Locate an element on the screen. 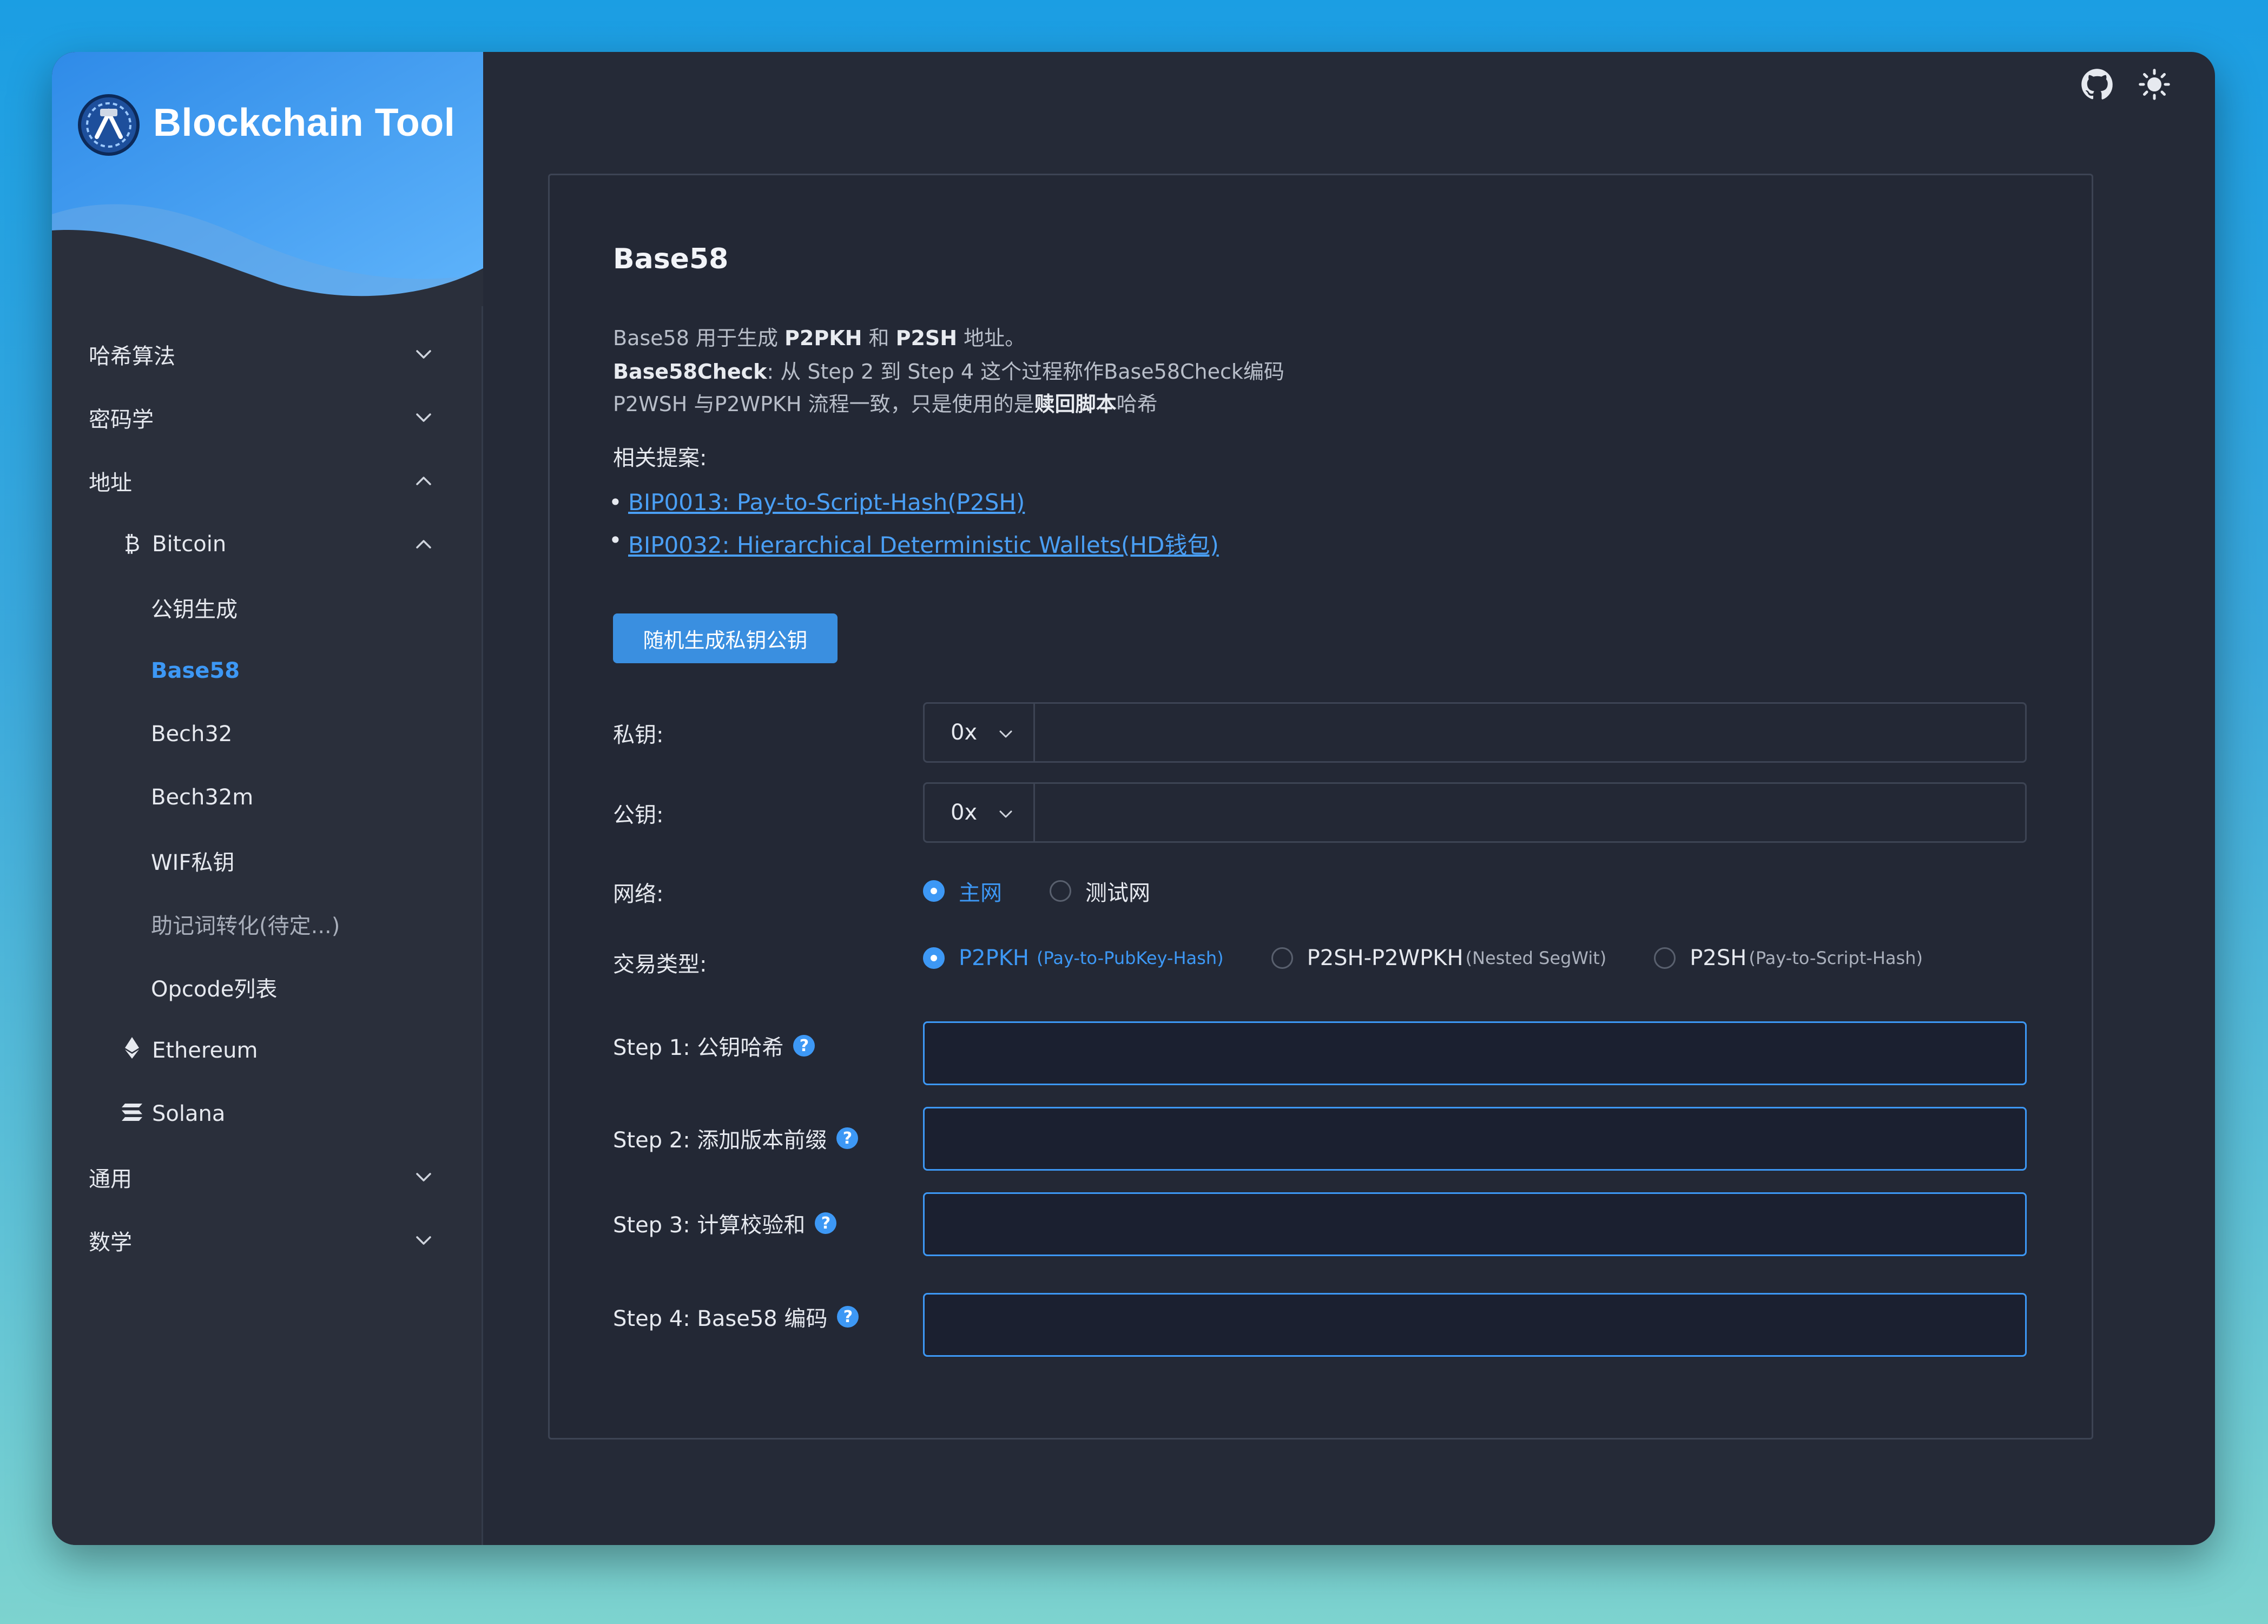 The image size is (2268, 1624). private-key-field: 0x is located at coordinates (1475, 733).